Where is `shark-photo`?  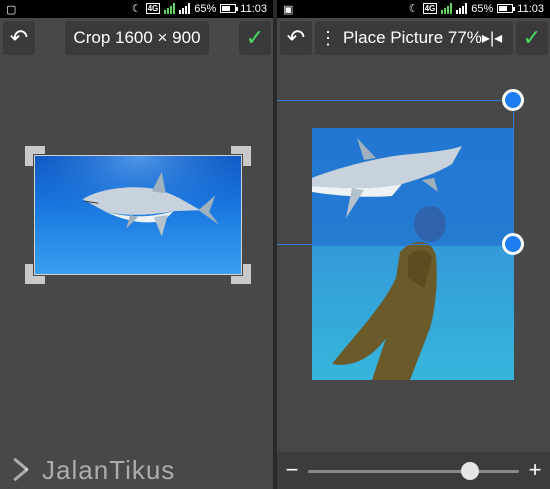
shark-photo is located at coordinates (138, 215).